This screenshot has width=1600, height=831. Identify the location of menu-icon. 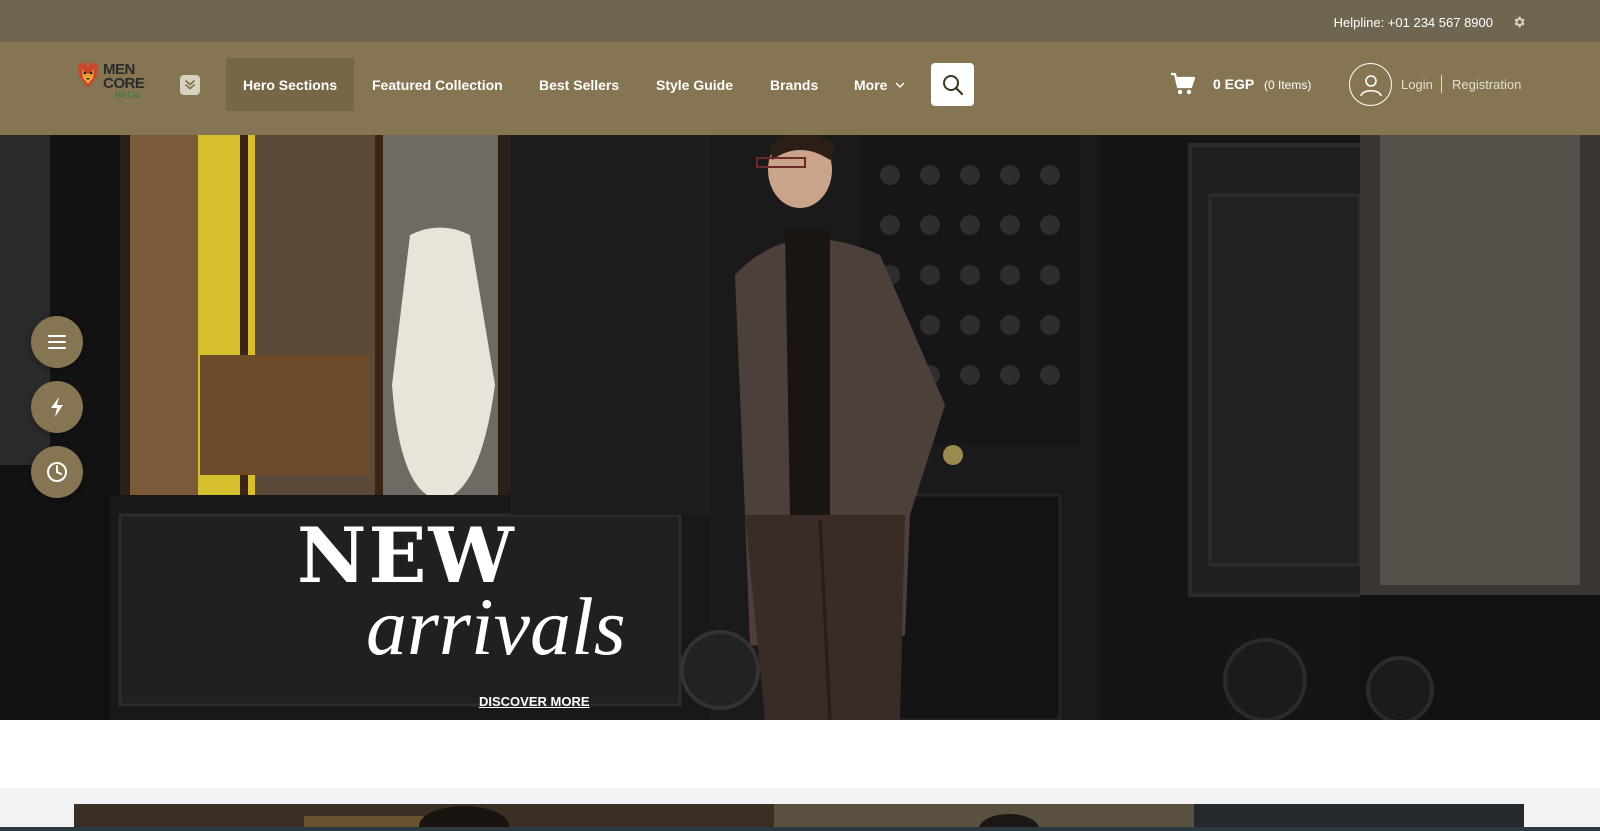
(57, 342).